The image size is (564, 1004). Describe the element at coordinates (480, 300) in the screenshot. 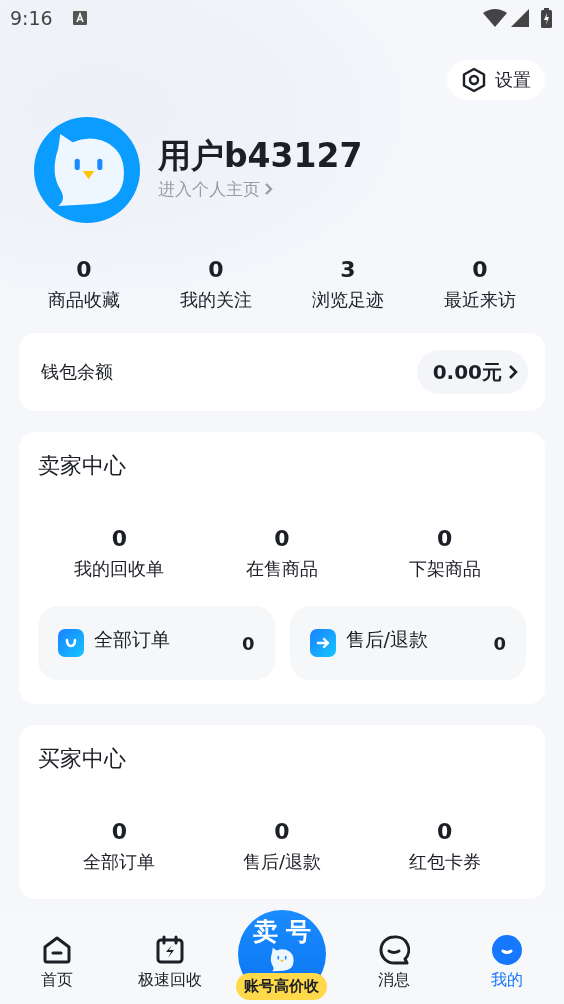

I see `stat-label: 最近来访` at that location.